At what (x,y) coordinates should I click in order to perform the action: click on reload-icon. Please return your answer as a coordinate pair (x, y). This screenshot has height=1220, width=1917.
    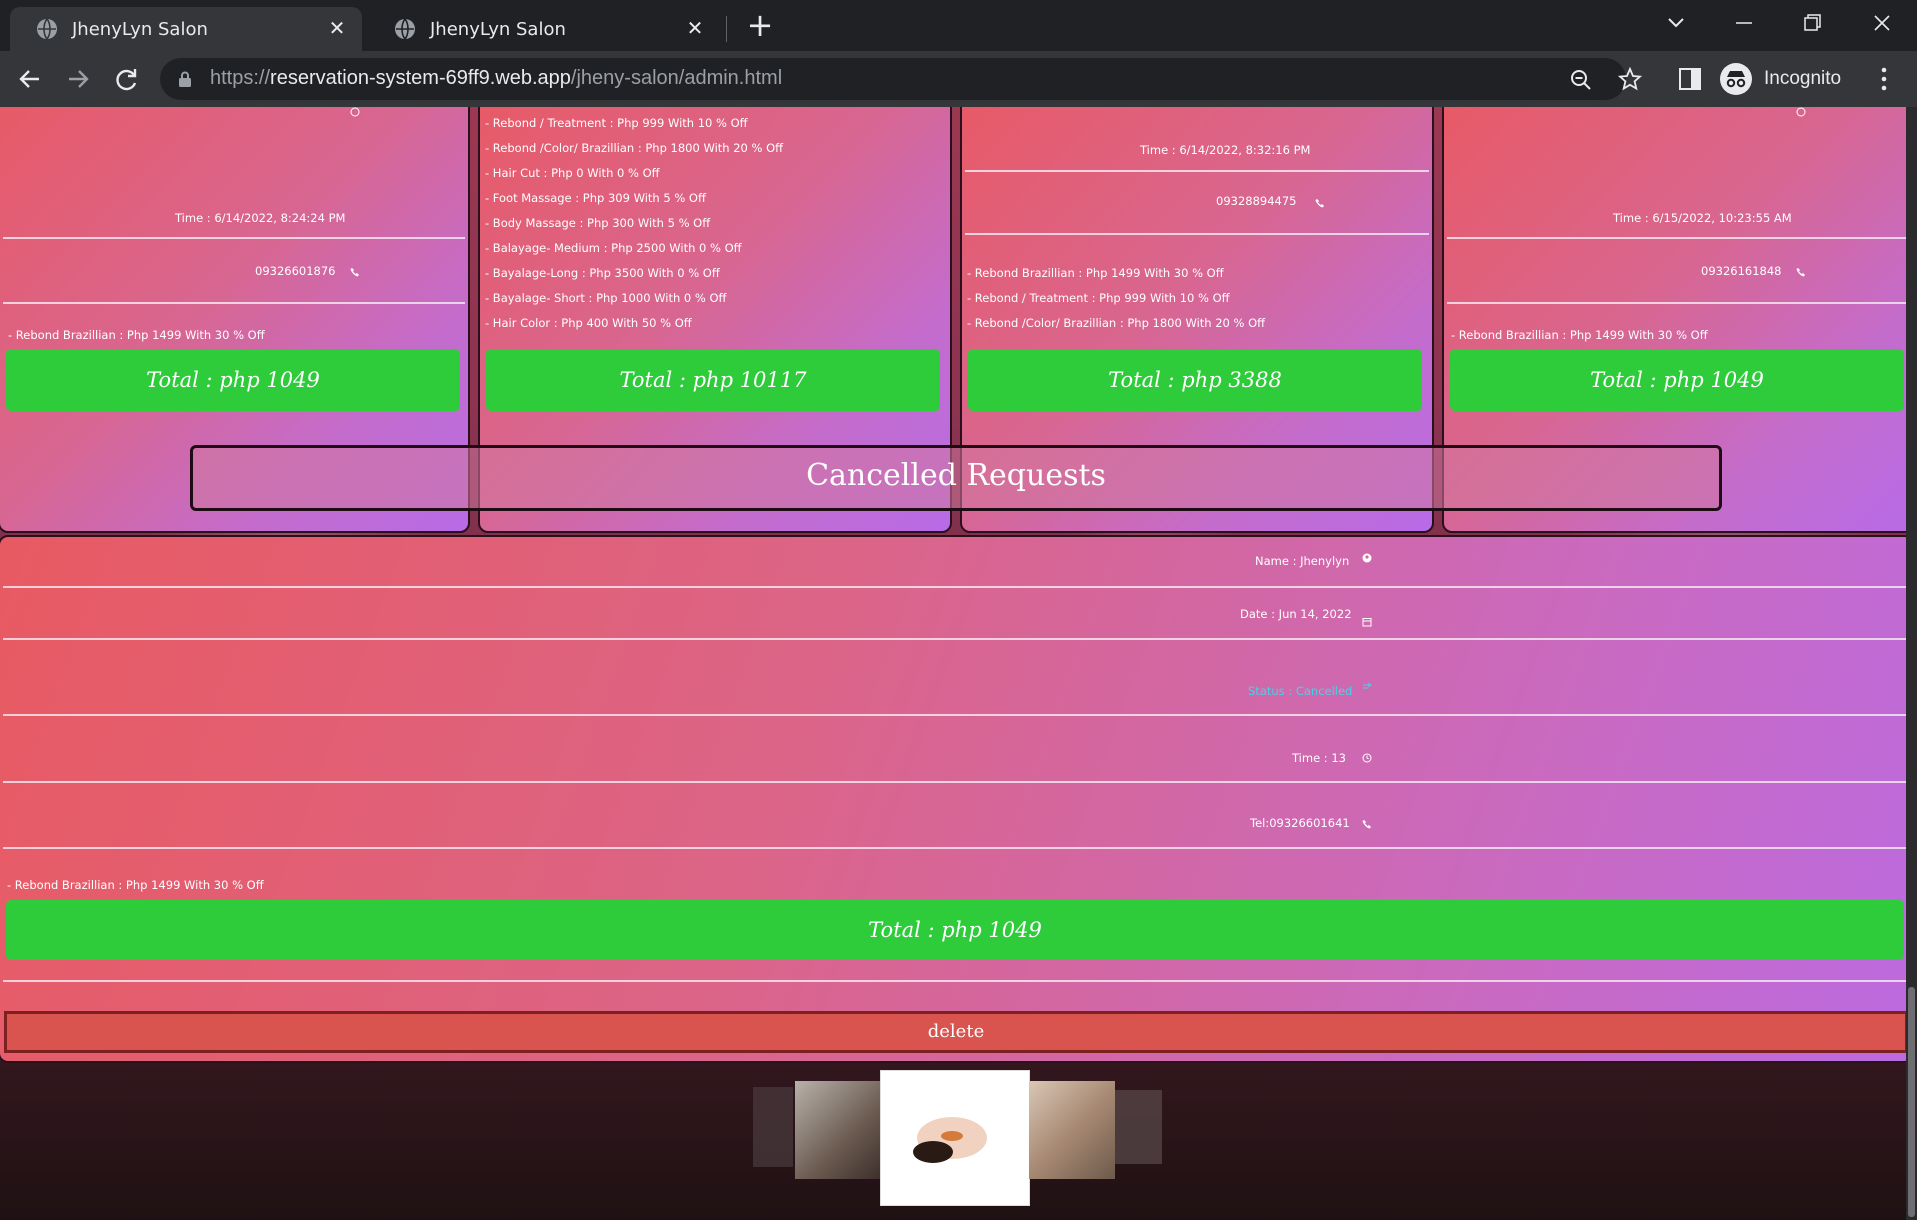
    Looking at the image, I should click on (126, 79).